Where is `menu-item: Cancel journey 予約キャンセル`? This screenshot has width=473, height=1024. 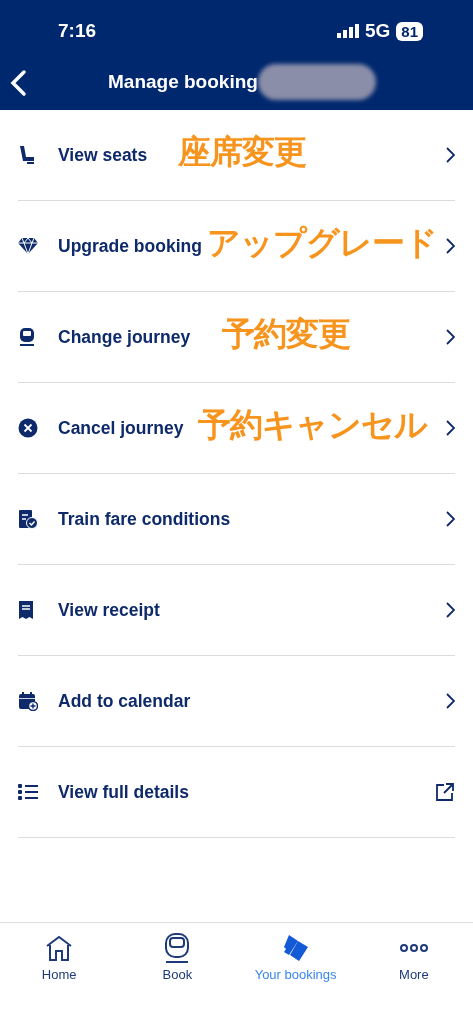
menu-item: Cancel journey 予約キャンセル is located at coordinates (236, 428).